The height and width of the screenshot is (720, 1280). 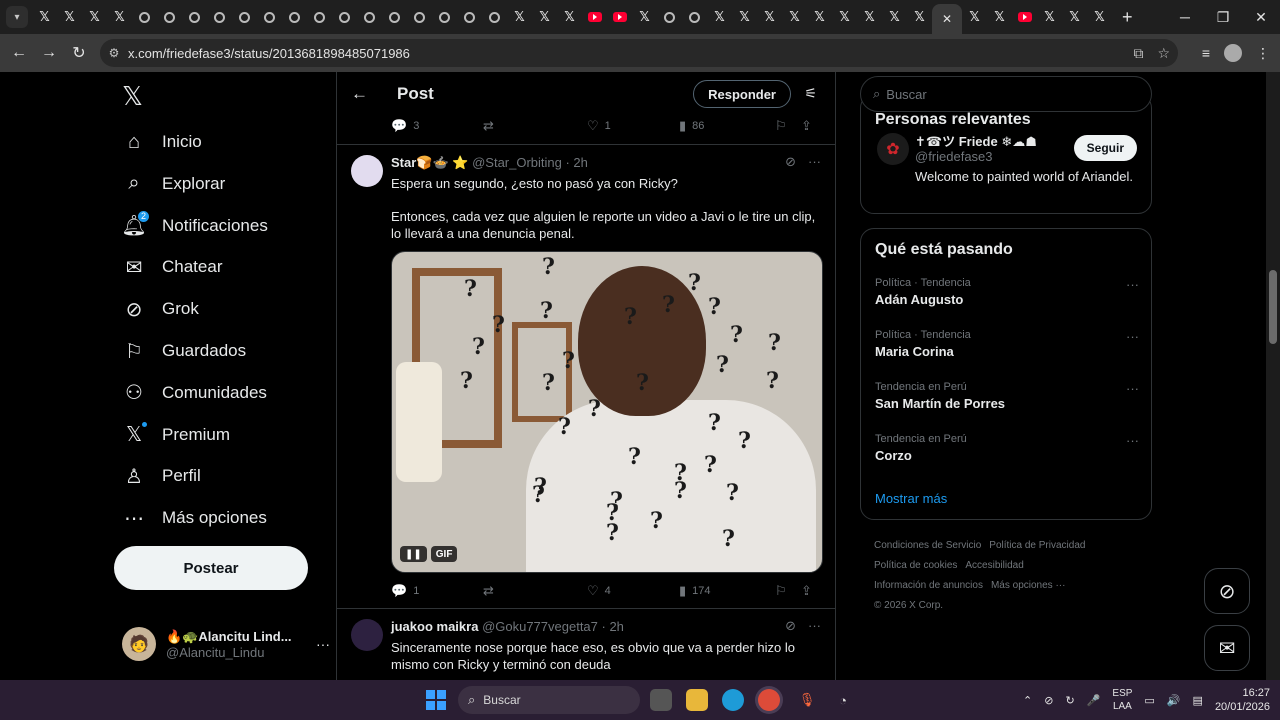 What do you see at coordinates (733, 700) in the screenshot?
I see `edge-icon` at bounding box center [733, 700].